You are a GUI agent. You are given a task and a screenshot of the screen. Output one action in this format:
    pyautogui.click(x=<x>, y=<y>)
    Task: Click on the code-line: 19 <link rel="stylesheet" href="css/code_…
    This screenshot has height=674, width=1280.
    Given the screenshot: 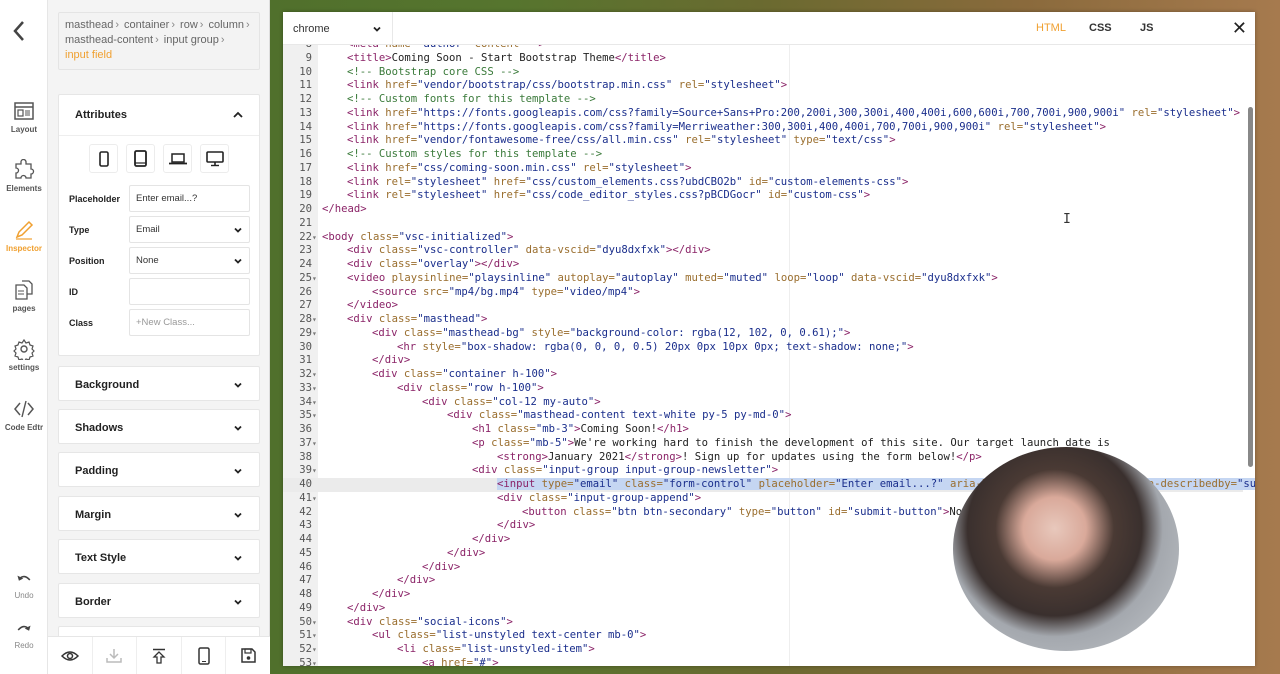 What is the action you would take?
    pyautogui.click(x=763, y=196)
    